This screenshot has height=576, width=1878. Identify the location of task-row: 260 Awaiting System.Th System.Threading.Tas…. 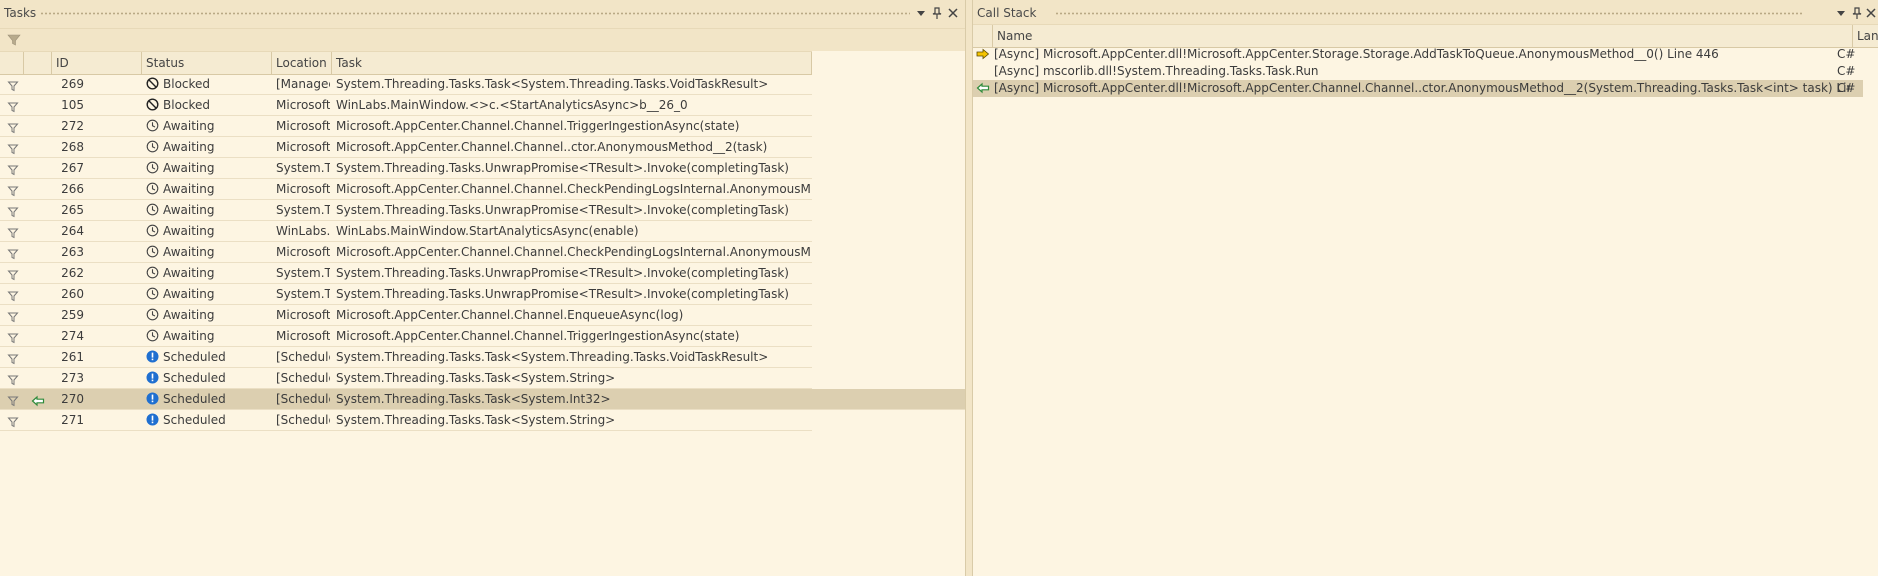
(406, 294).